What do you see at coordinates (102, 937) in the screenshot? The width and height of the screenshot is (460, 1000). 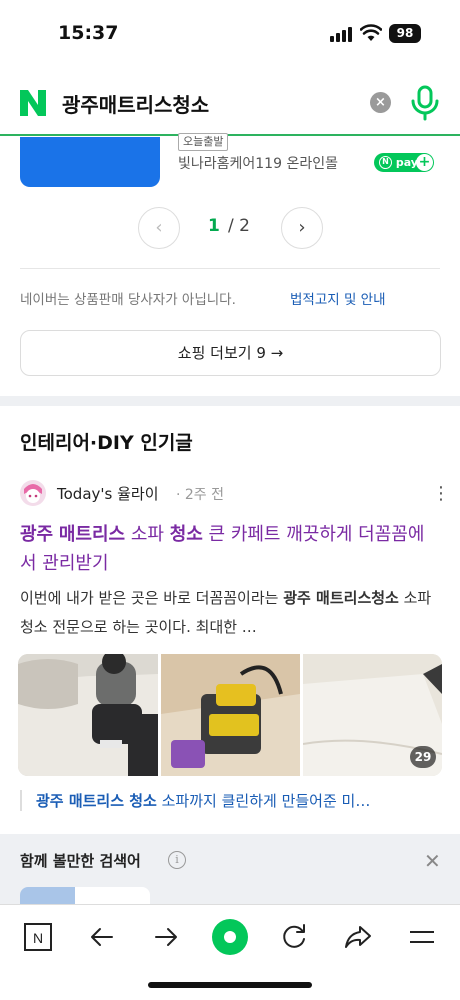 I see `back-arrow-icon` at bounding box center [102, 937].